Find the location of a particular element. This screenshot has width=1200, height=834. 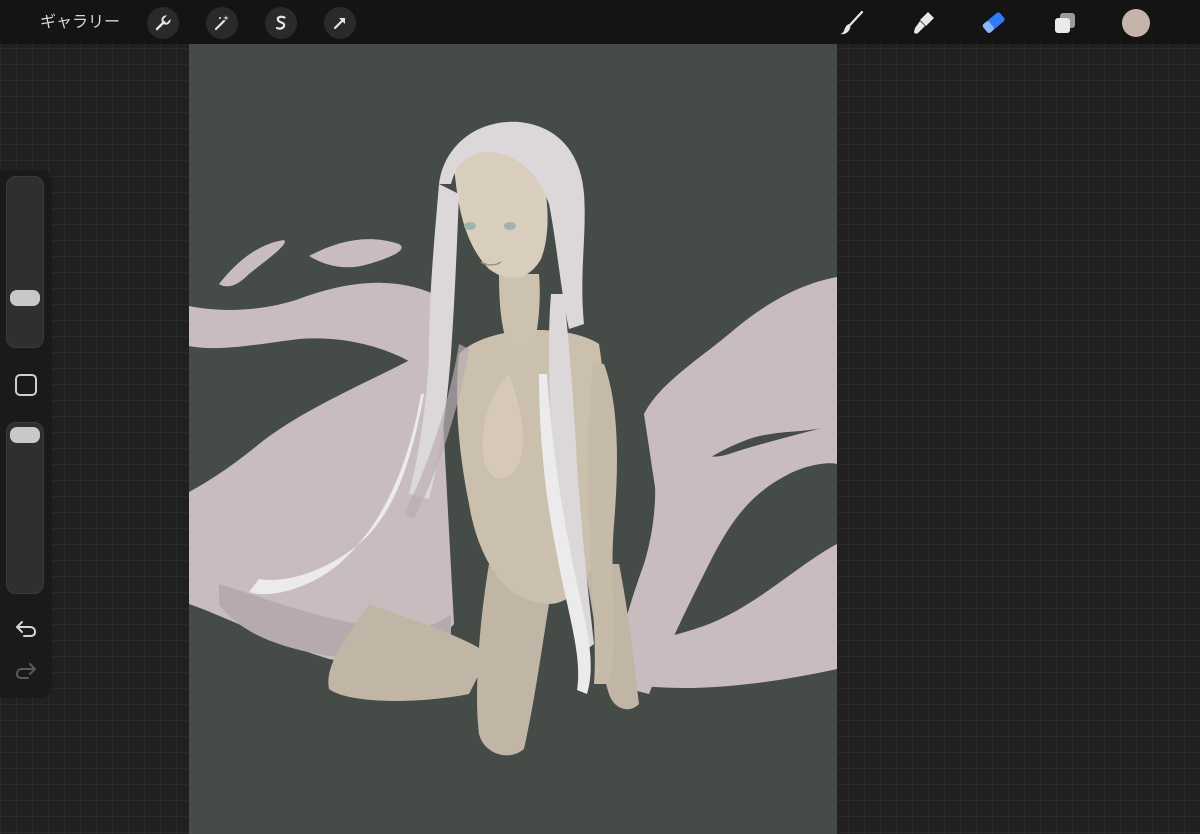

transform-button is located at coordinates (340, 23).